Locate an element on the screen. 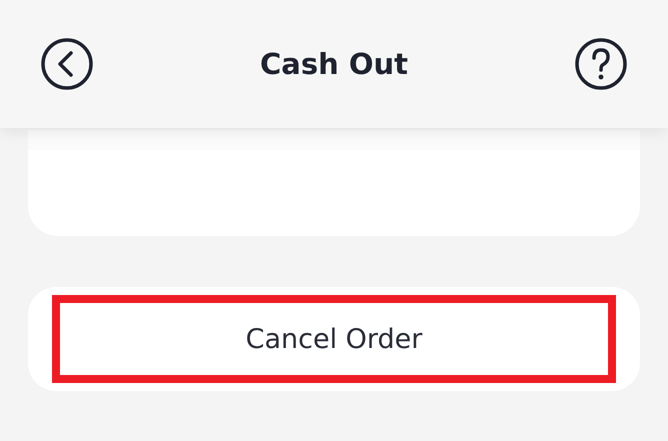  screen-title: Cash Out is located at coordinates (334, 64).